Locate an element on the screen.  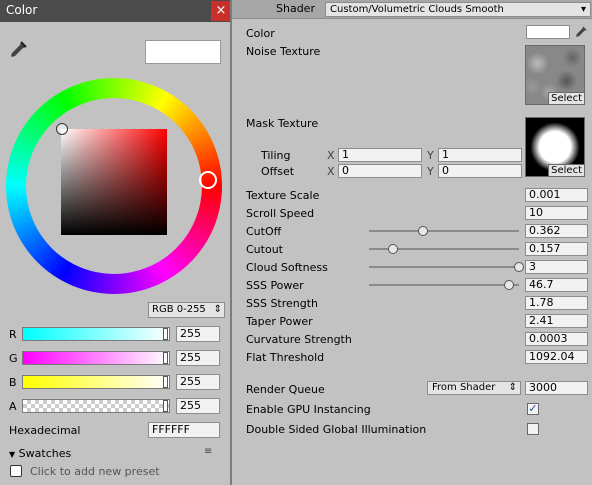
channel-slider-g is located at coordinates (96, 358).